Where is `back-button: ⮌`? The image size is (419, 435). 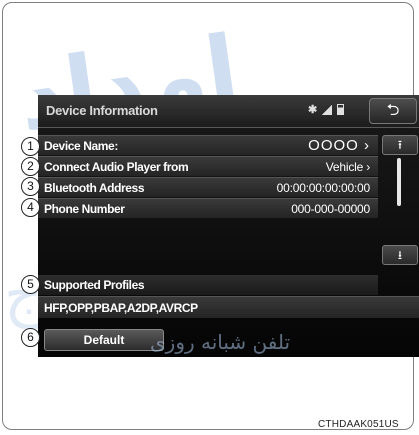 back-button: ⮌ is located at coordinates (393, 111).